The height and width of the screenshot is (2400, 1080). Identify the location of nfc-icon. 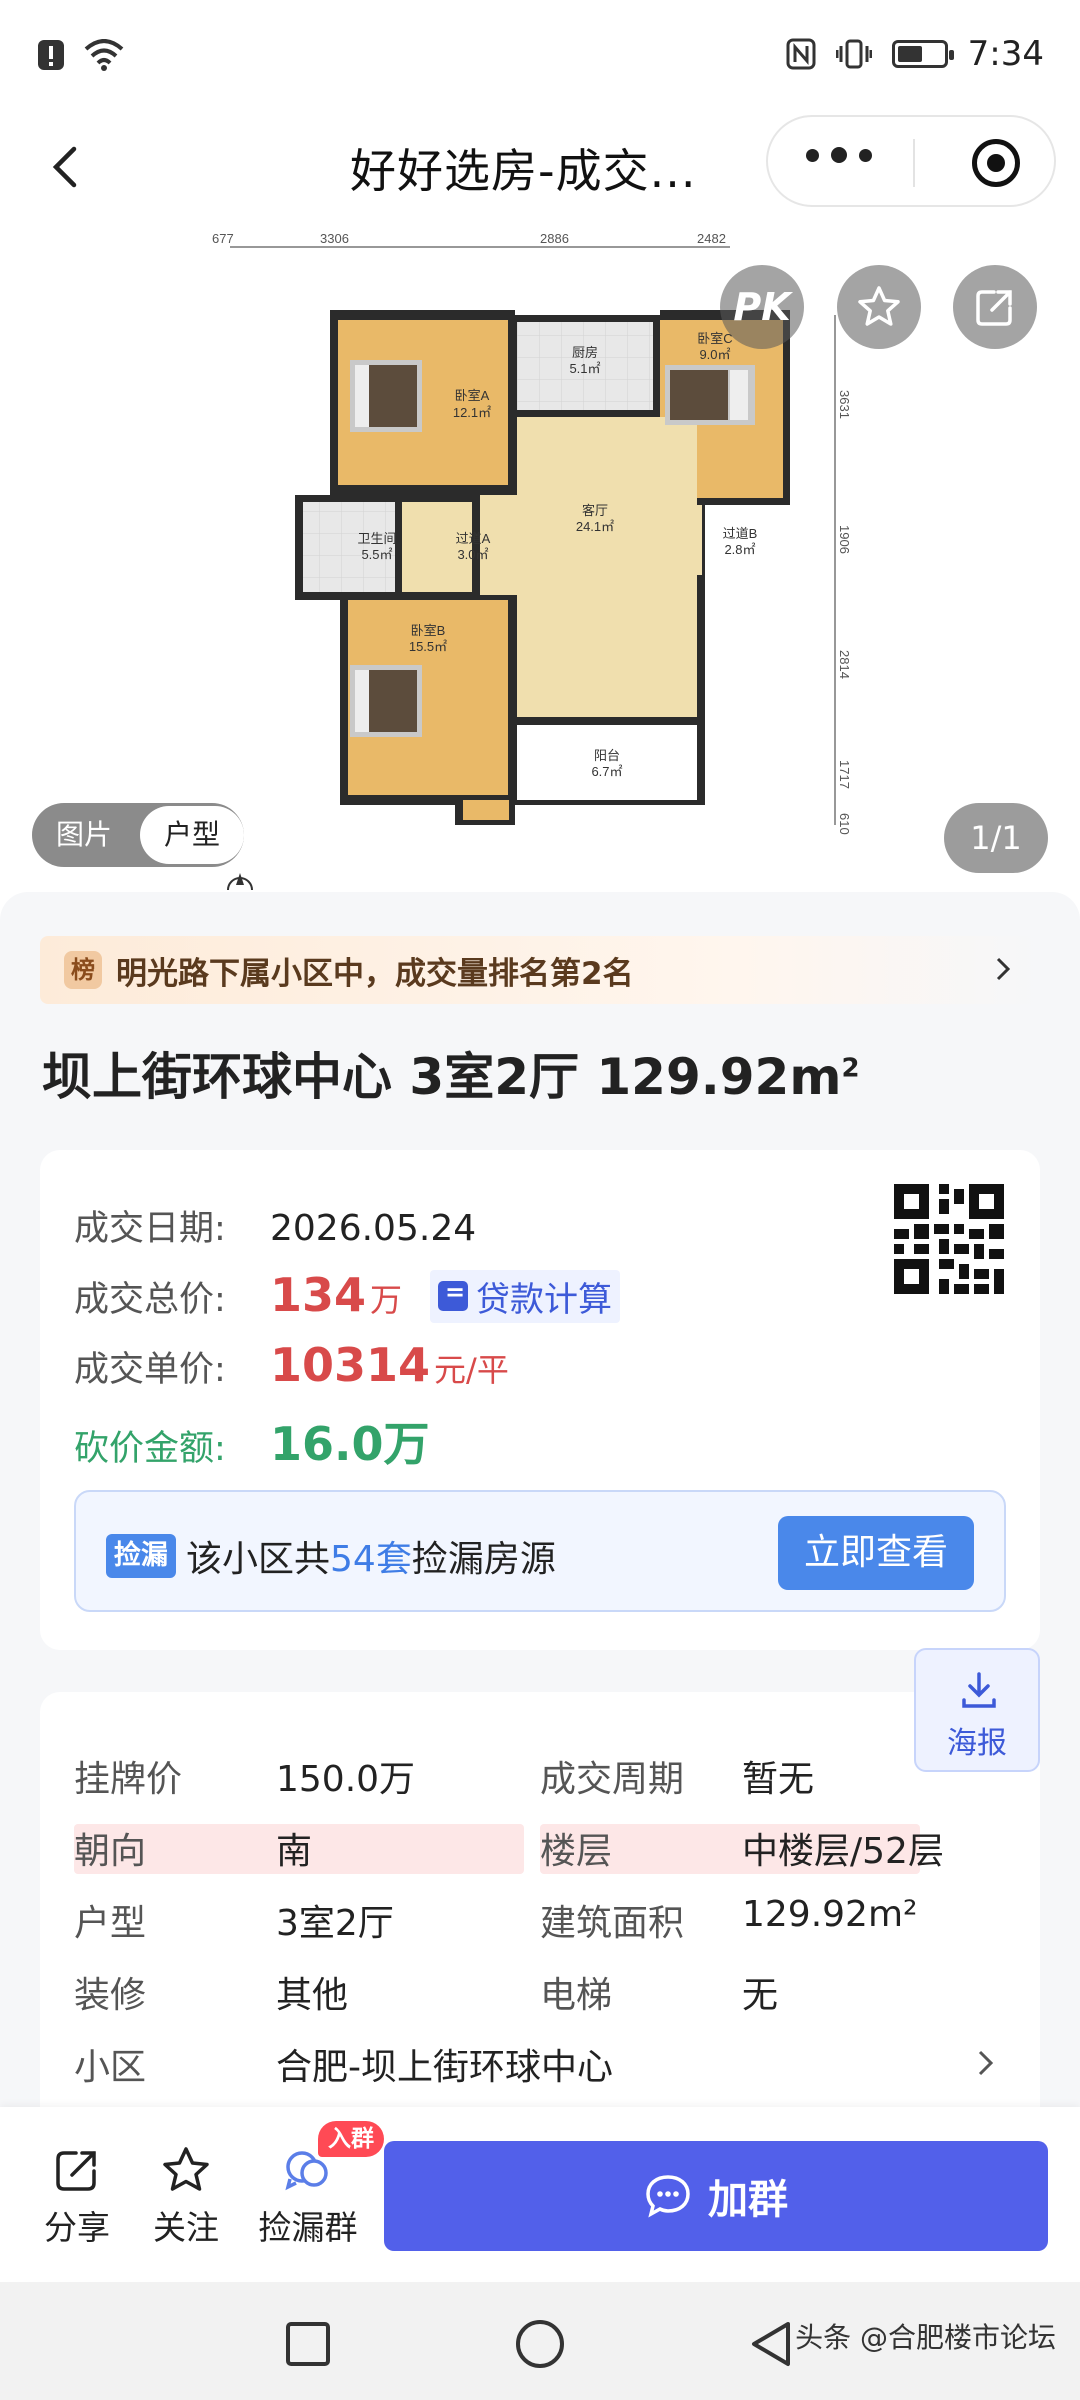
(801, 54).